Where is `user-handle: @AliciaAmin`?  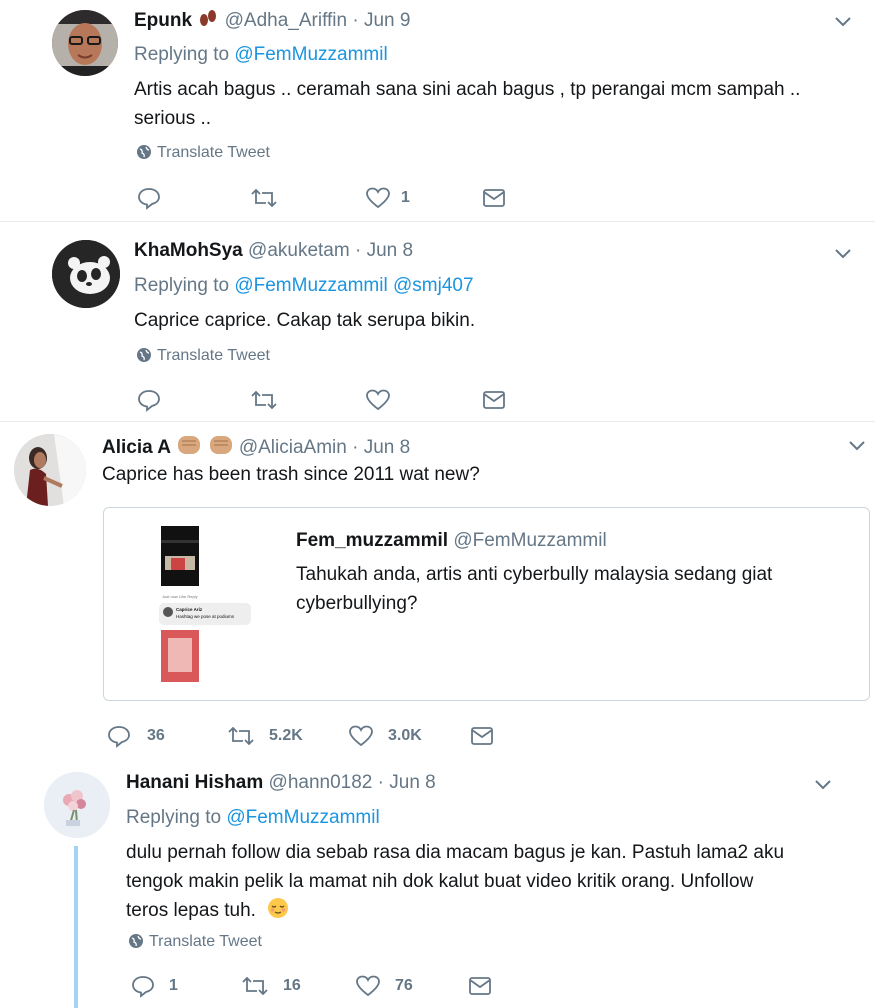 user-handle: @AliciaAmin is located at coordinates (293, 447).